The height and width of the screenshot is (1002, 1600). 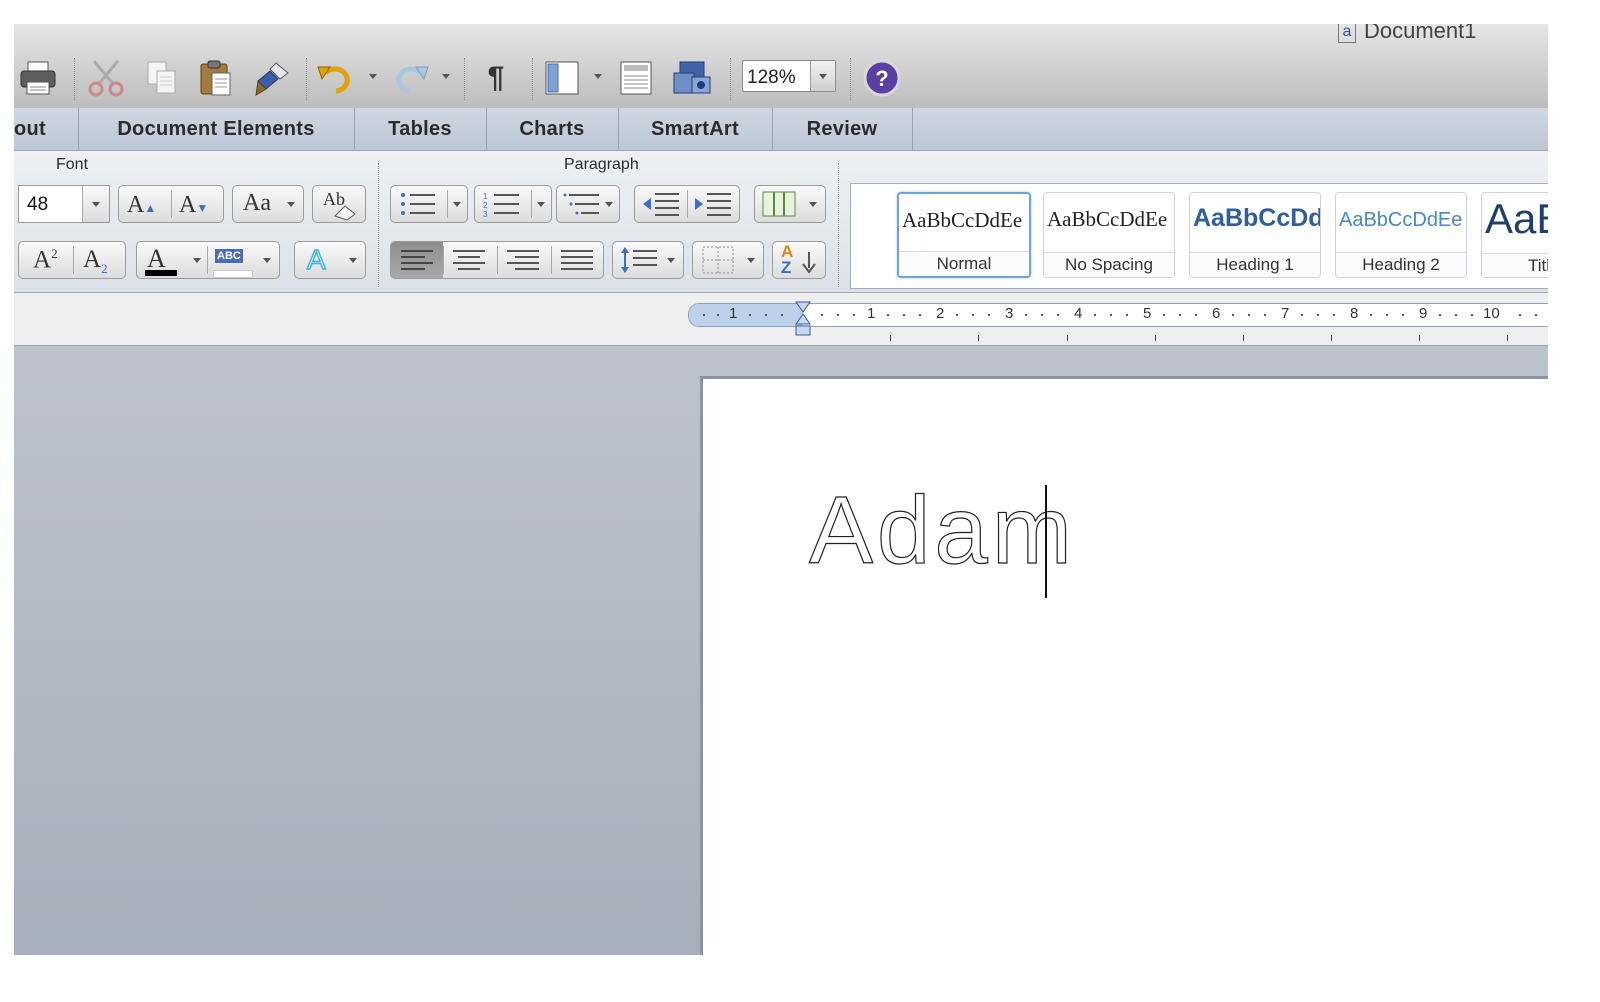 What do you see at coordinates (420, 129) in the screenshot?
I see `tab-tables: Tables` at bounding box center [420, 129].